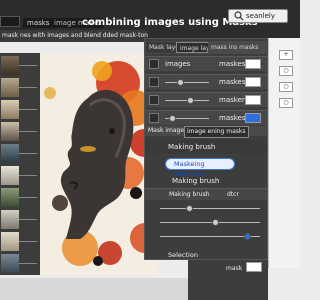  What do you see at coordinates (286, 55) in the screenshot?
I see `toolbar-button: +` at bounding box center [286, 55].